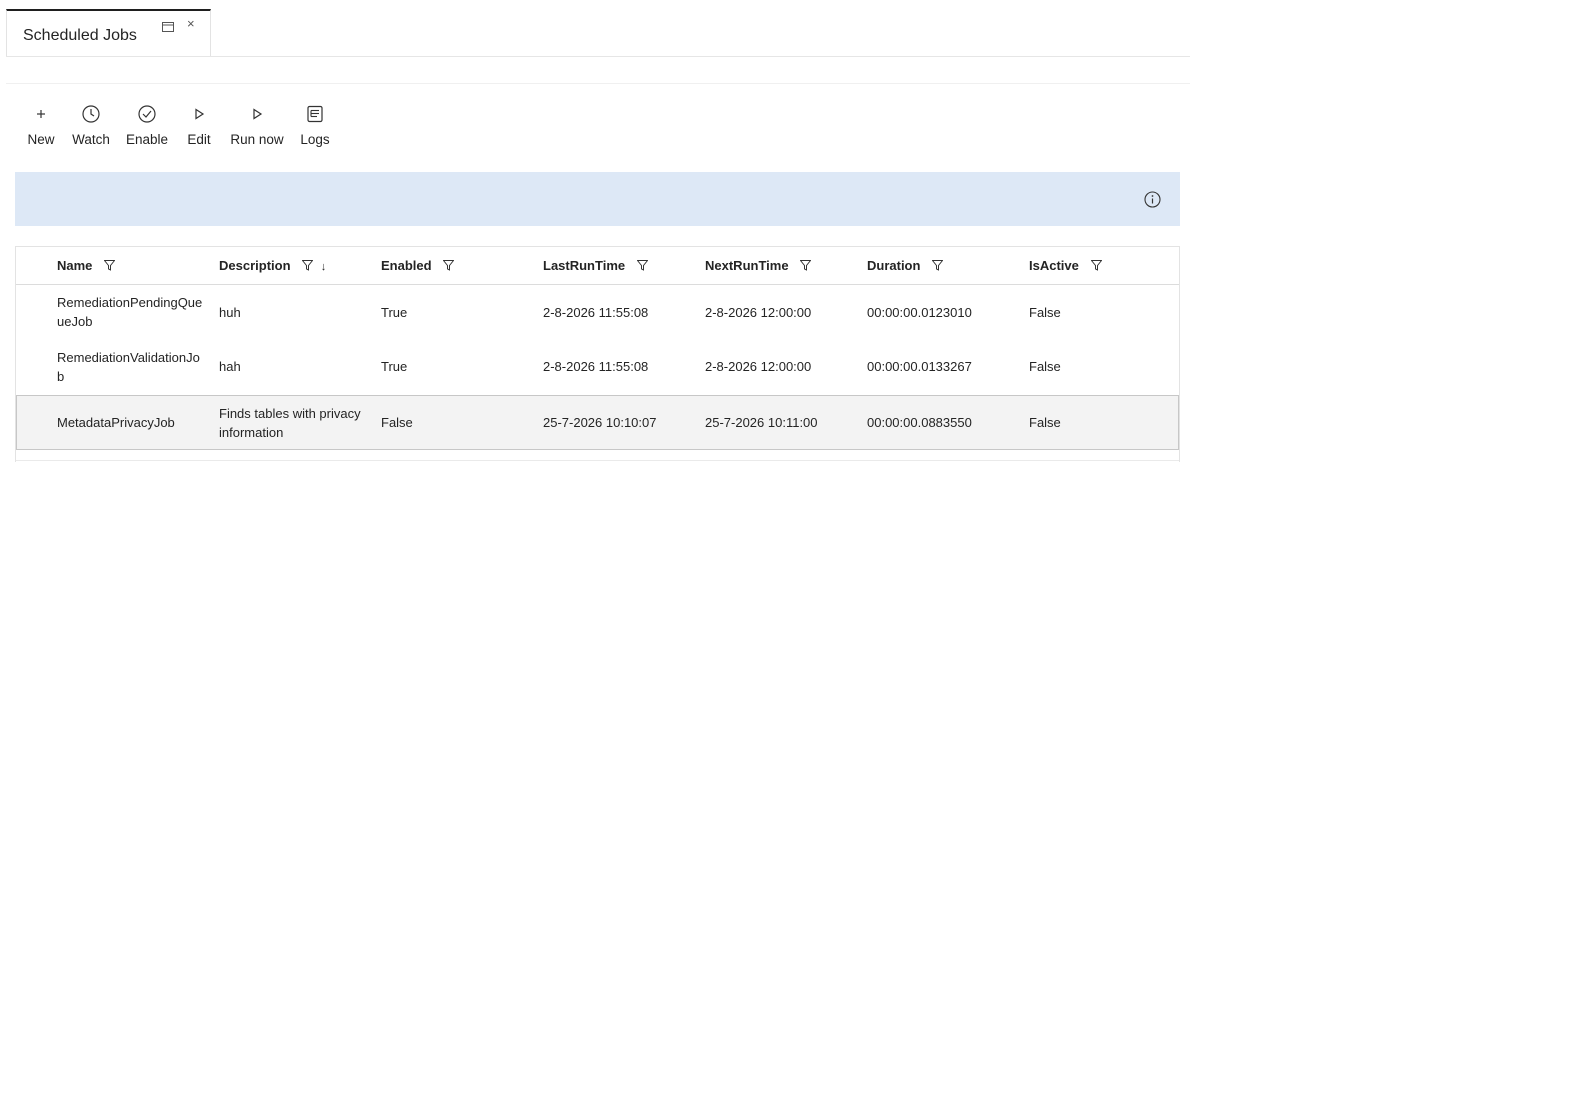  What do you see at coordinates (290, 423) in the screenshot?
I see `cell-description: Finds tables with privacy information` at bounding box center [290, 423].